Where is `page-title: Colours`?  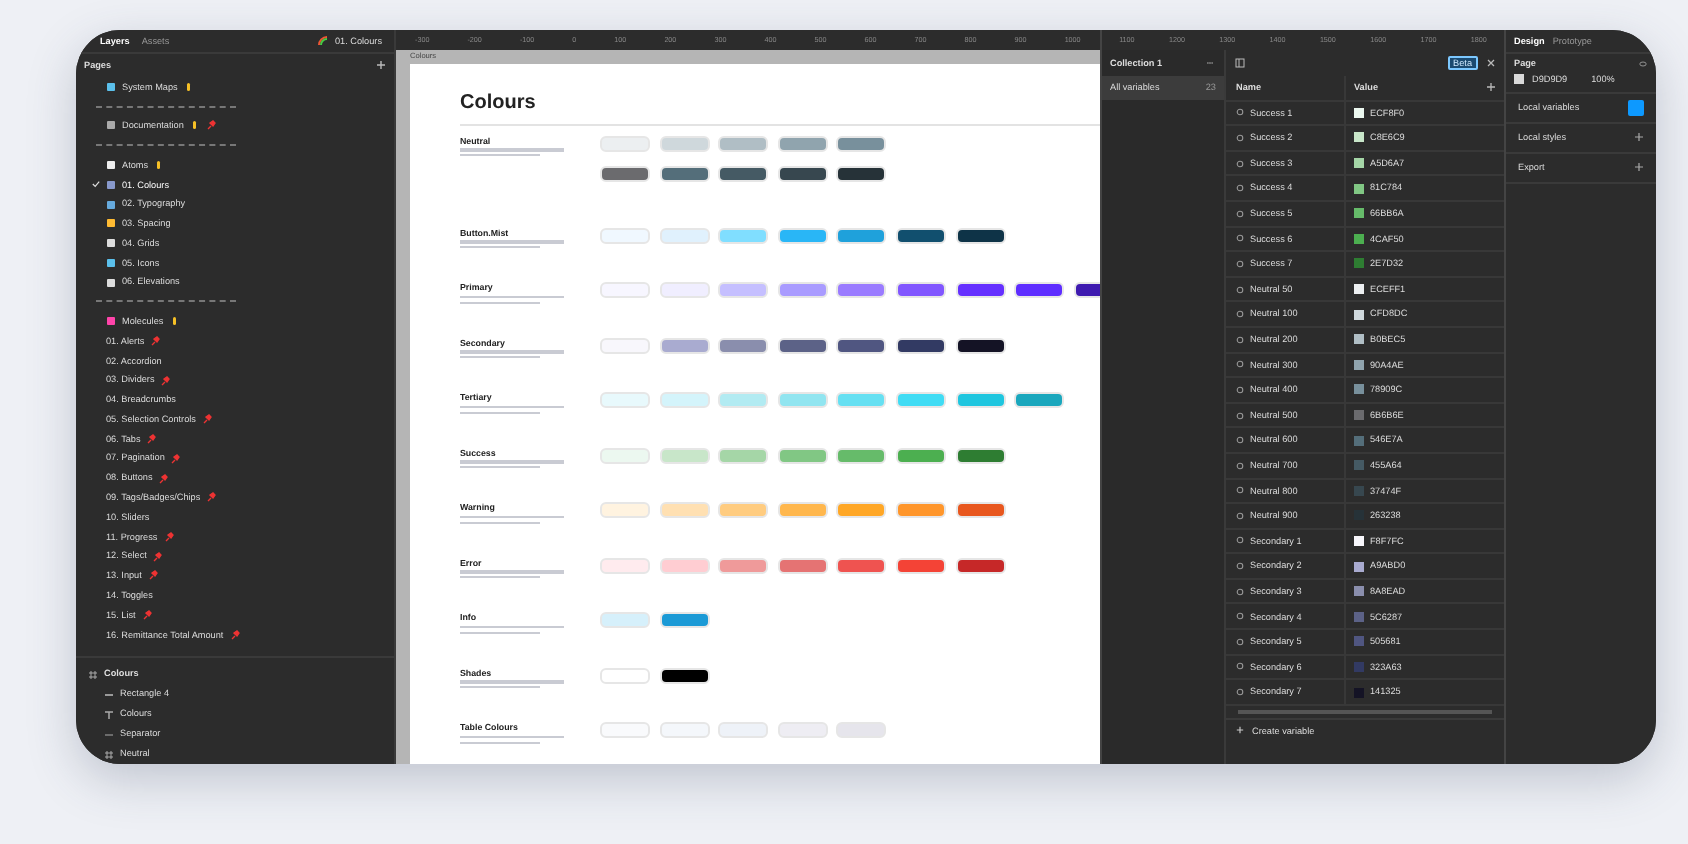 page-title: Colours is located at coordinates (499, 103).